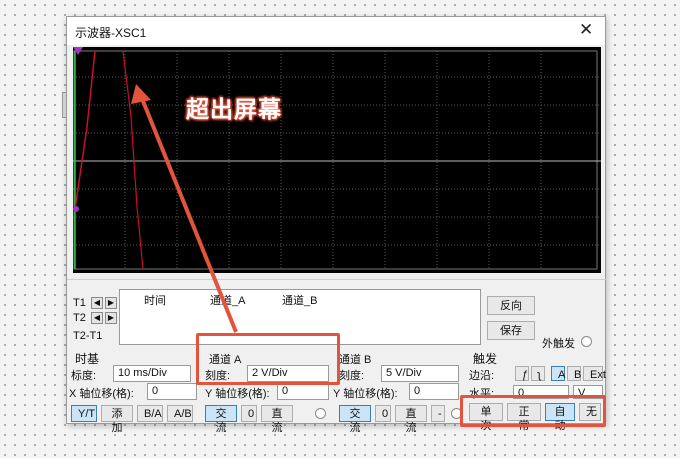  I want to click on highlight-channel-a-scale, so click(268, 359).